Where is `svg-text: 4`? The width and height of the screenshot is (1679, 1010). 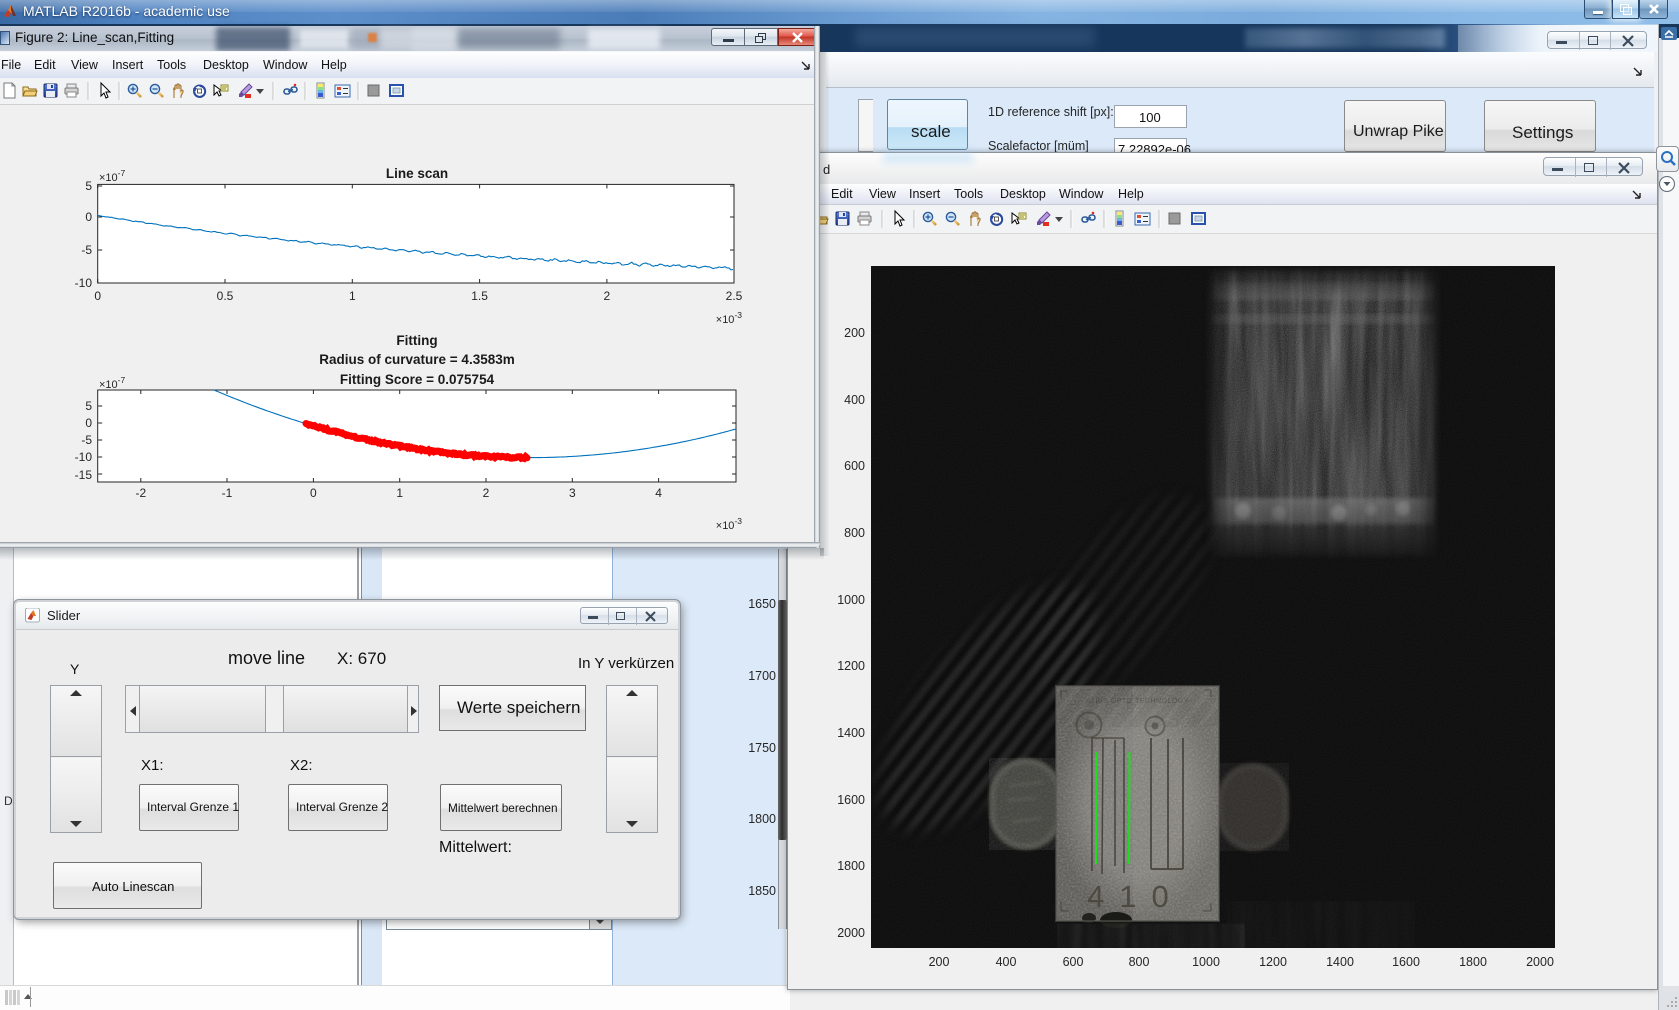 svg-text: 4 is located at coordinates (658, 493).